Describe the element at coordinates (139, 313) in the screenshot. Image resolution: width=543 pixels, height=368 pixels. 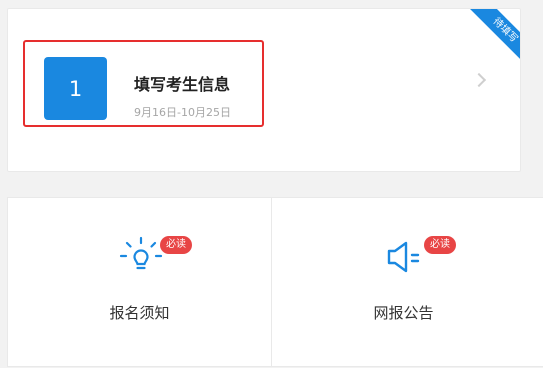
I see `grid-item-label: 报名须知` at that location.